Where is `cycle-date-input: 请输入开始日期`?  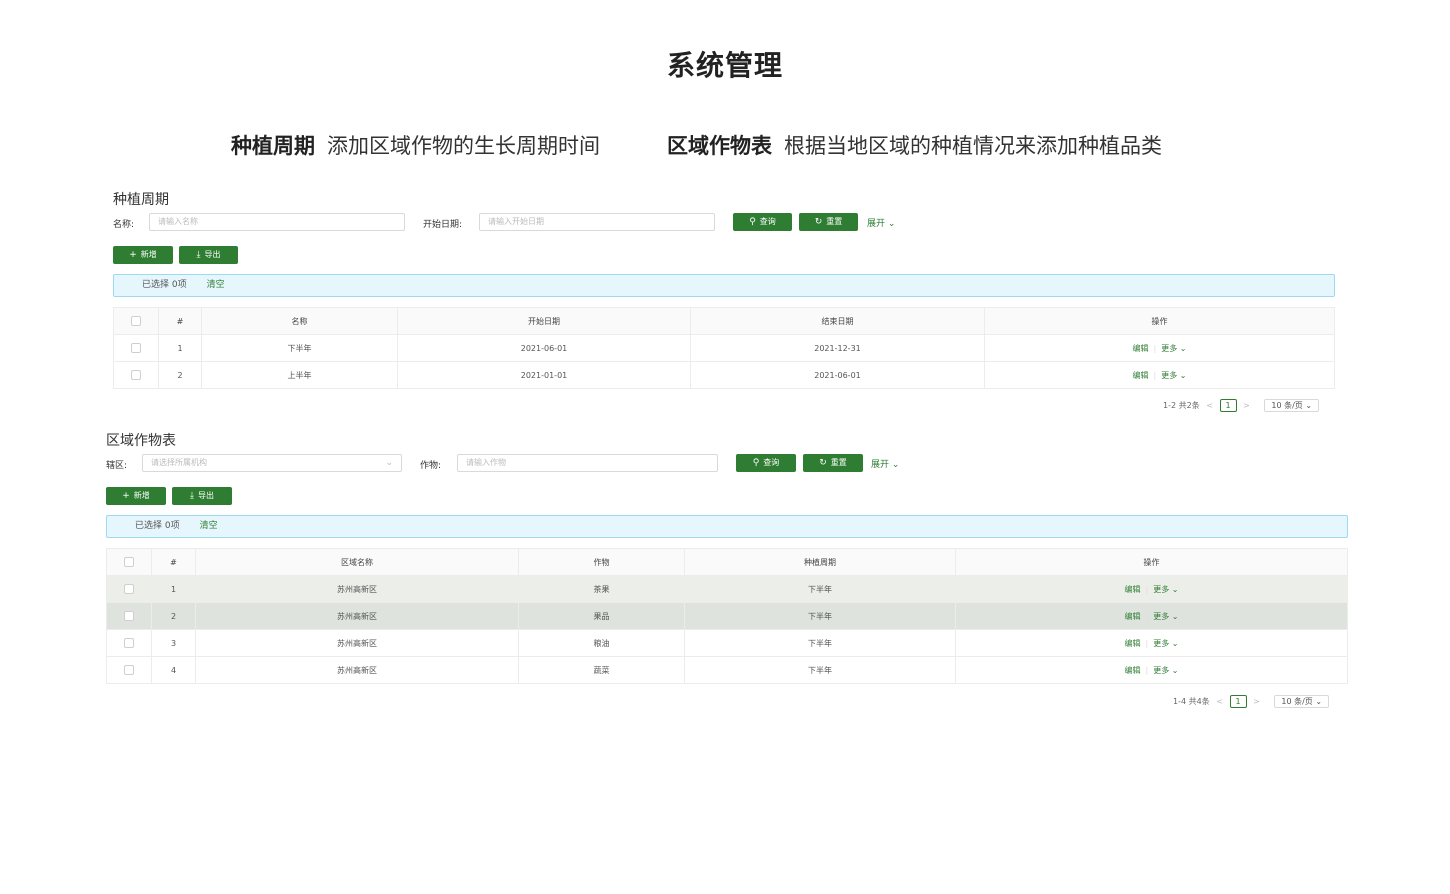 cycle-date-input: 请输入开始日期 is located at coordinates (597, 222).